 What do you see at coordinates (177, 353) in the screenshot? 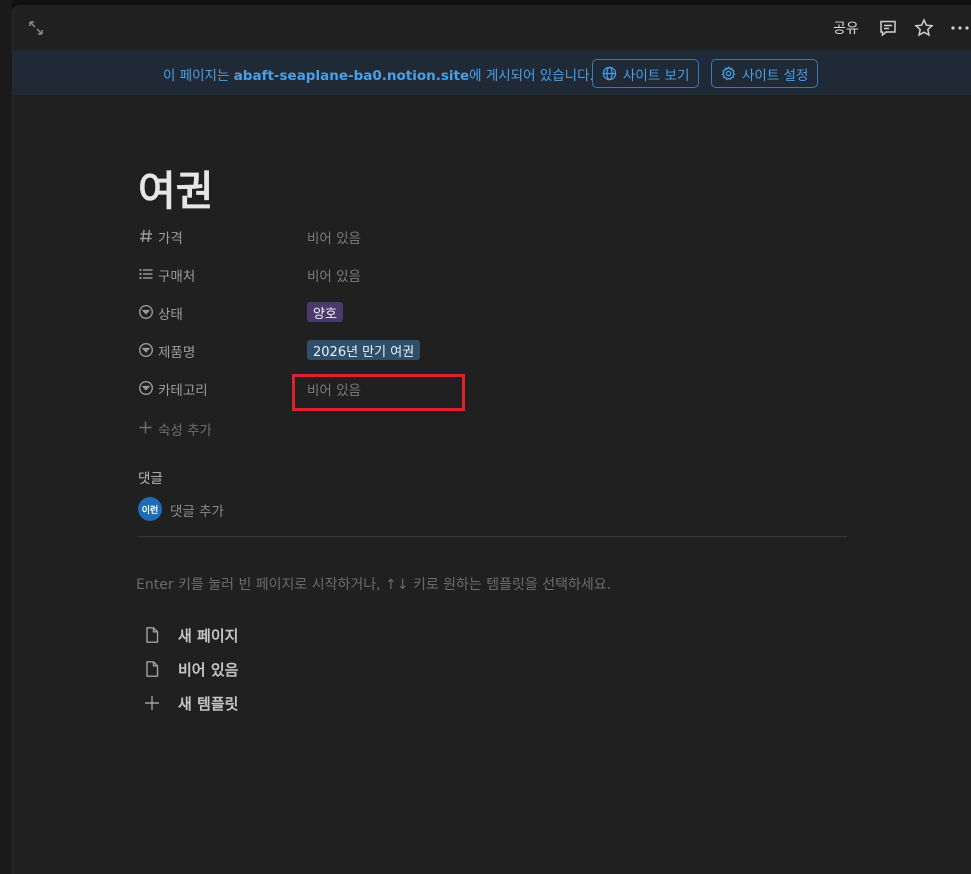
I see `property-label: 제품명` at bounding box center [177, 353].